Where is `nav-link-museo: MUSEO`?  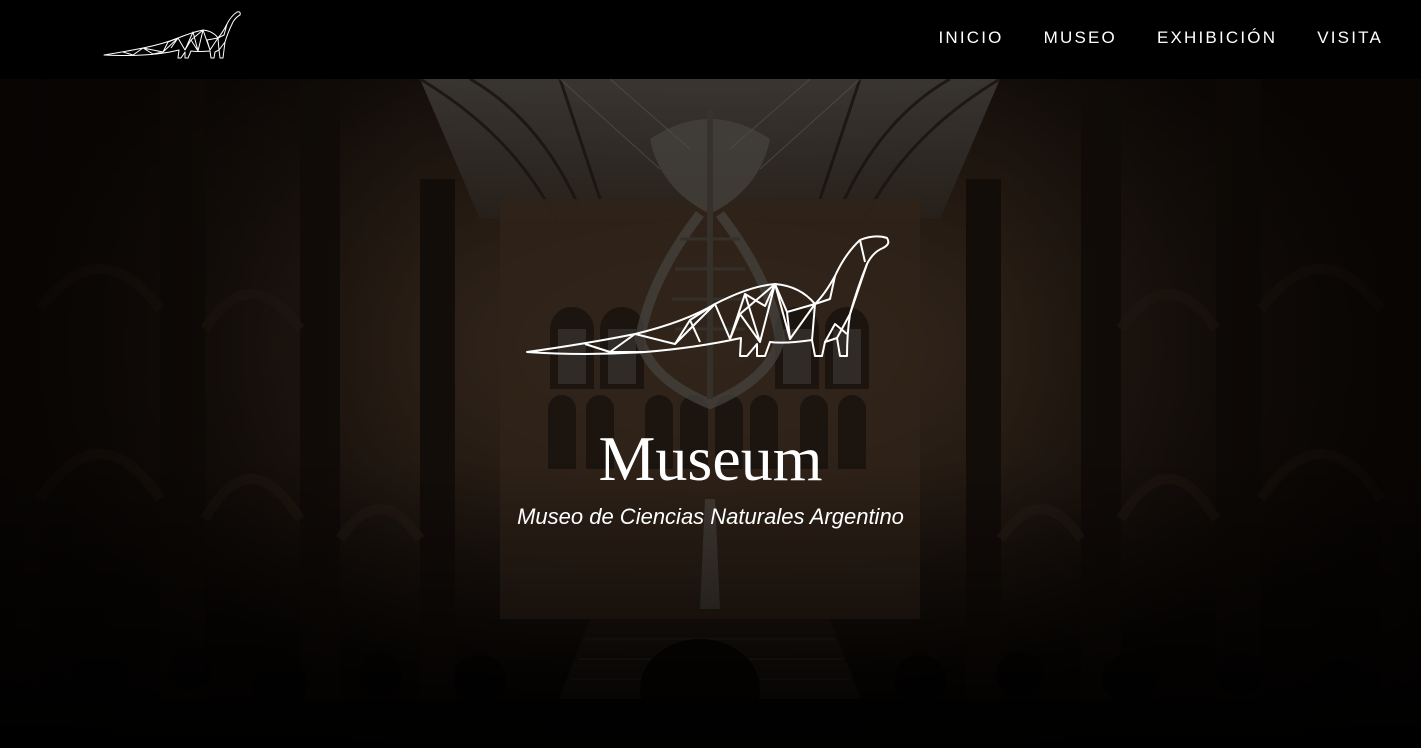 nav-link-museo: MUSEO is located at coordinates (1080, 38).